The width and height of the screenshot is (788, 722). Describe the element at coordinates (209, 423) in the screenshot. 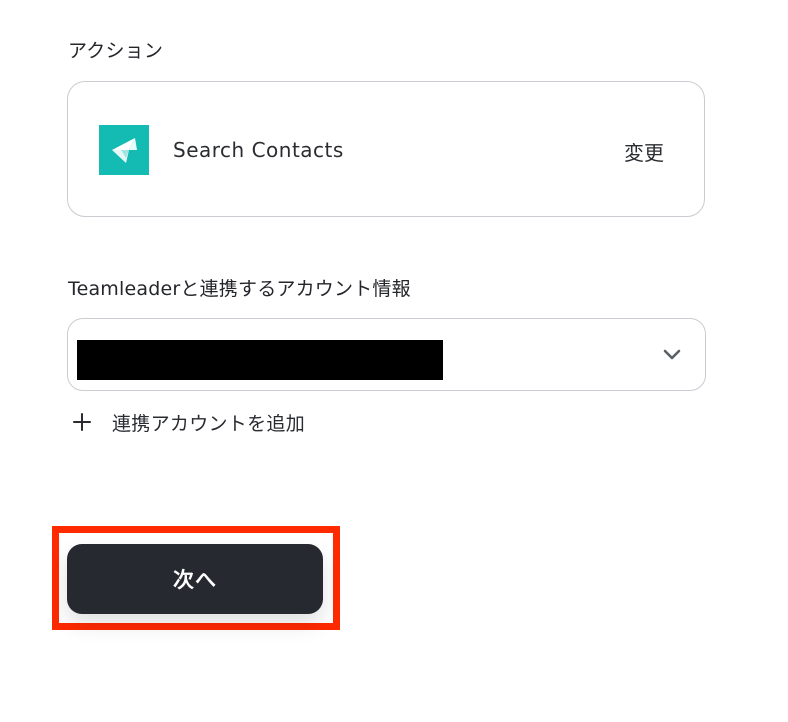

I see `add-account-label: 連携アカウントを追加` at that location.